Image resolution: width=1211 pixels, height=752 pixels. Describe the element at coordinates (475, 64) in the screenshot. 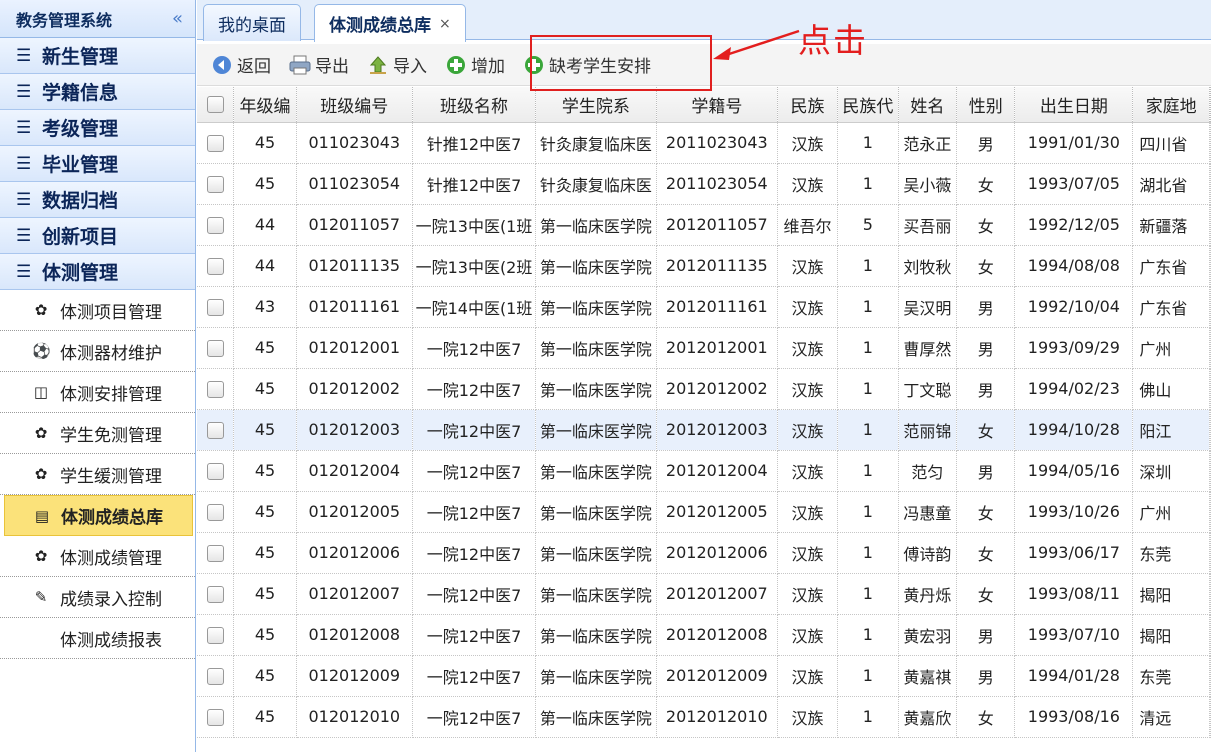

I see `add-button: 增加` at that location.